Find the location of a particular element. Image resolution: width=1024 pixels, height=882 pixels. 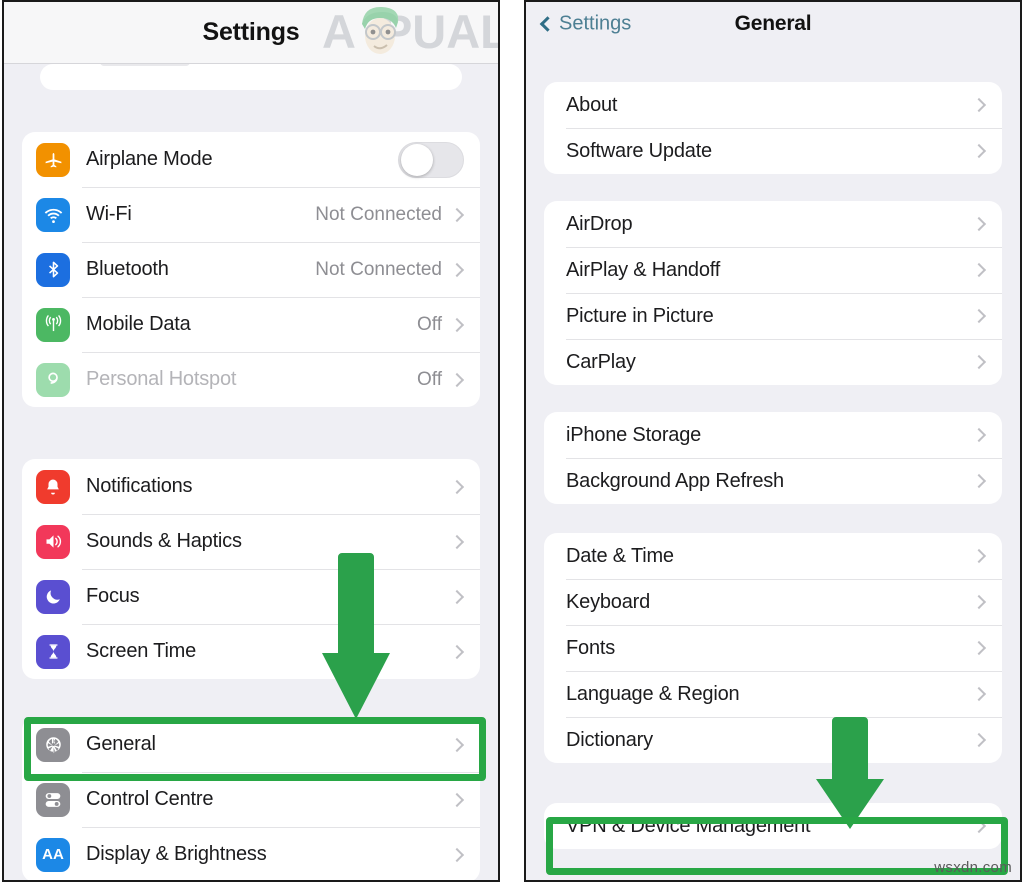

settings-row-label: Display & Brightness is located at coordinates (176, 854).